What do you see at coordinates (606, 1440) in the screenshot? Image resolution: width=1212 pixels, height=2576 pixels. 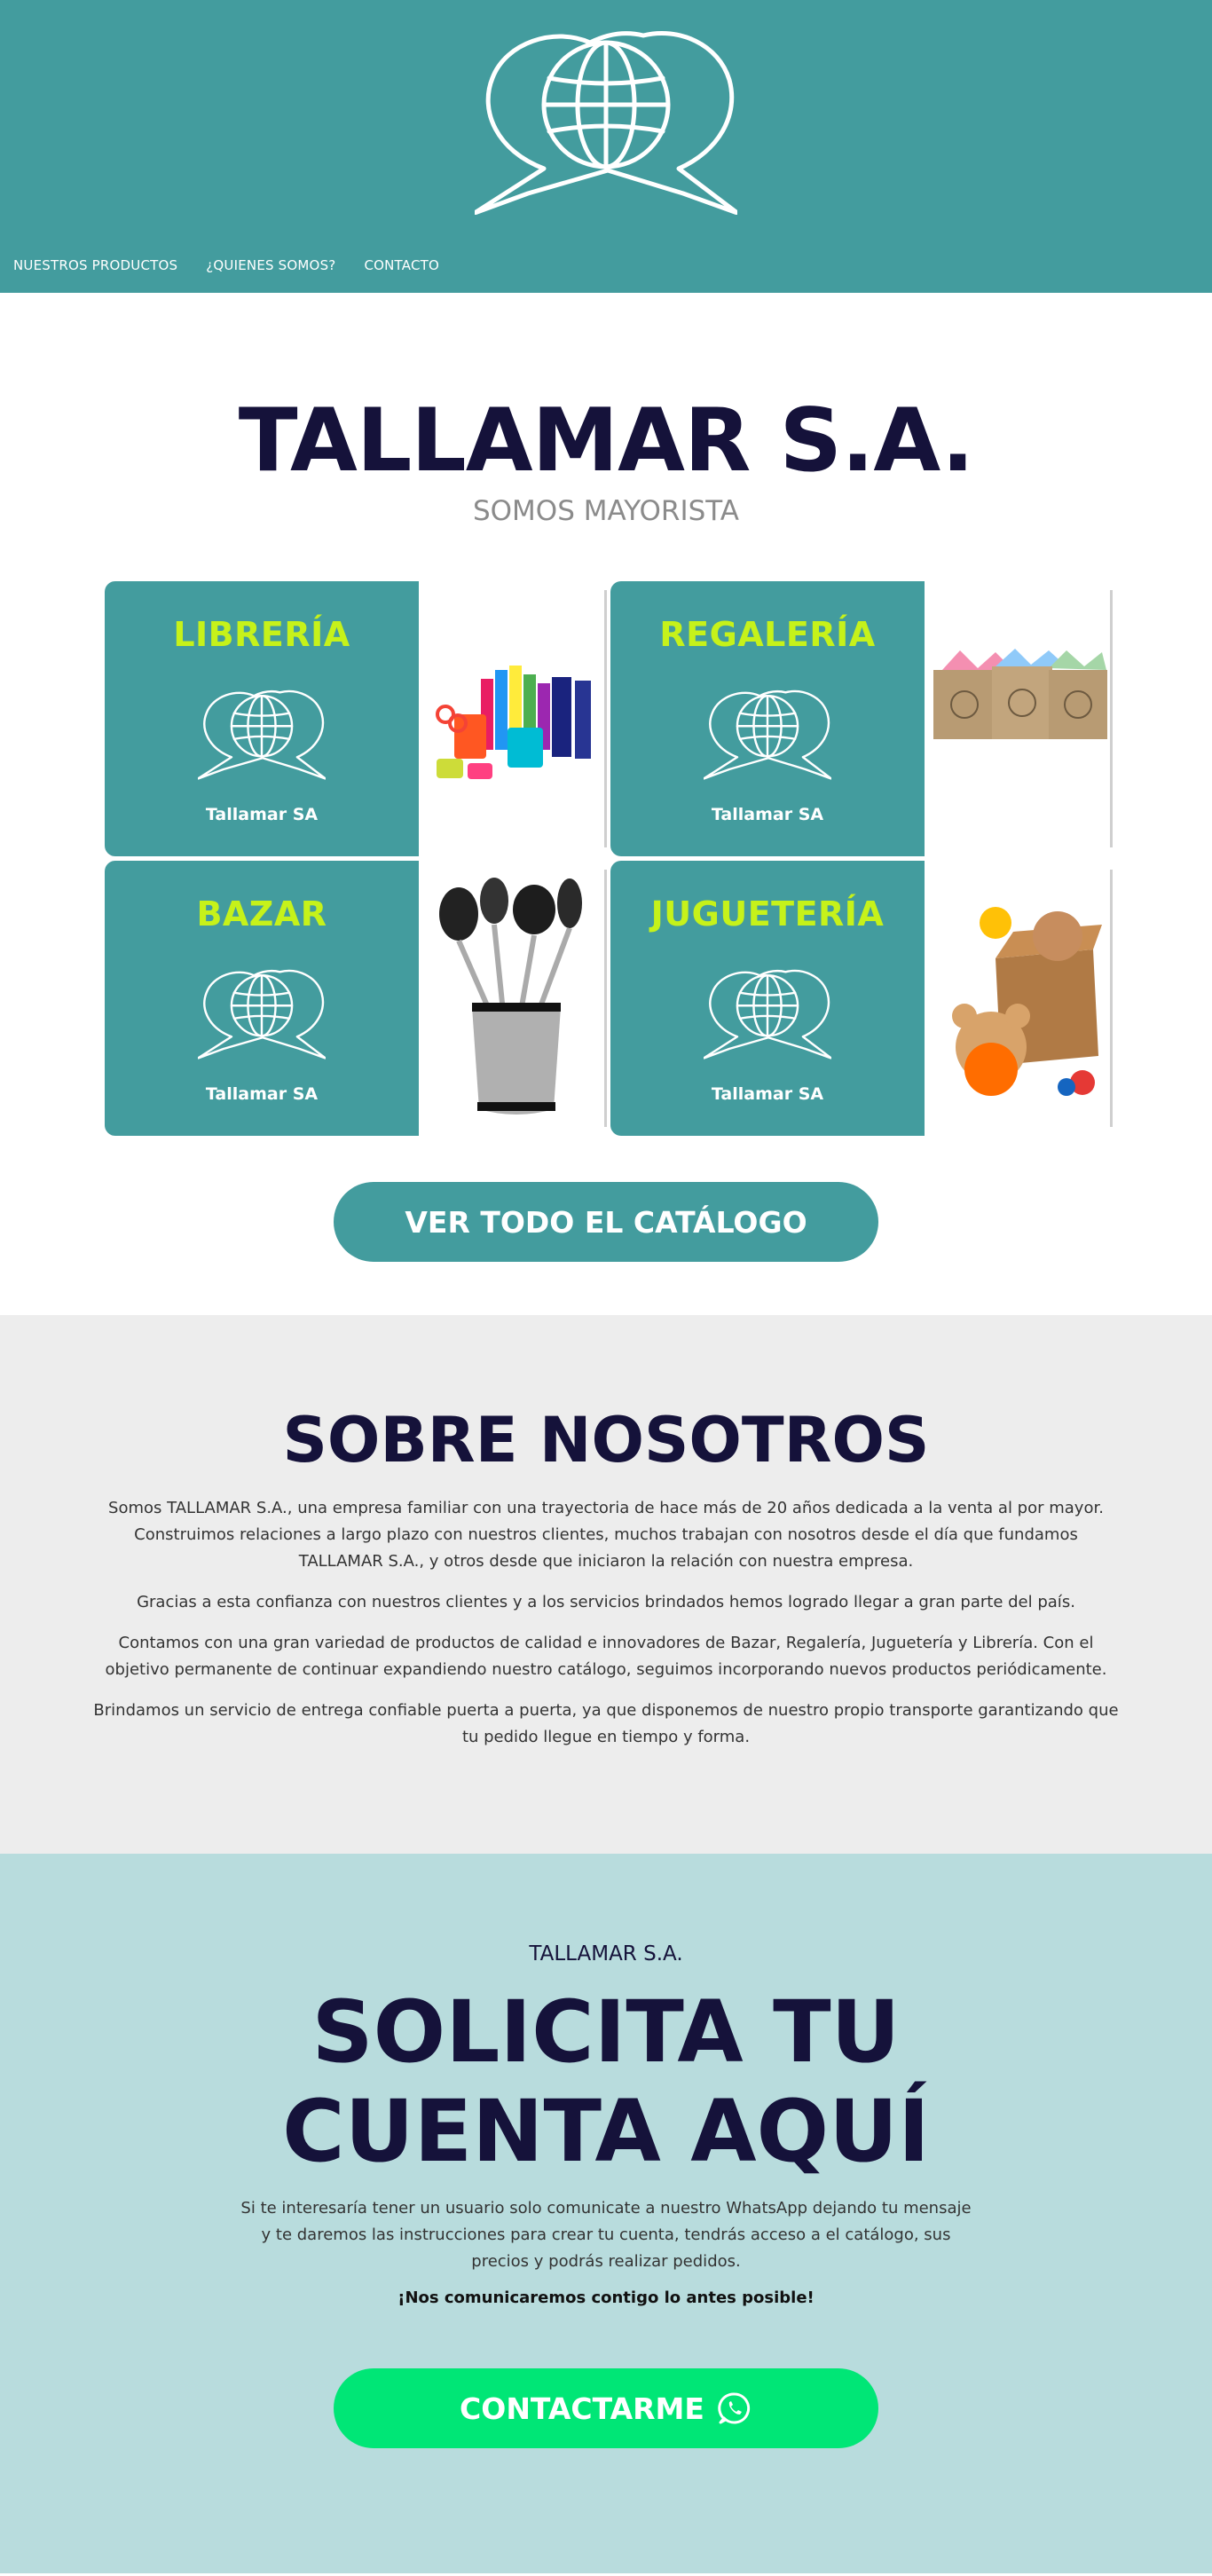 I see `about-title: SOBRE NOSOTROS` at bounding box center [606, 1440].